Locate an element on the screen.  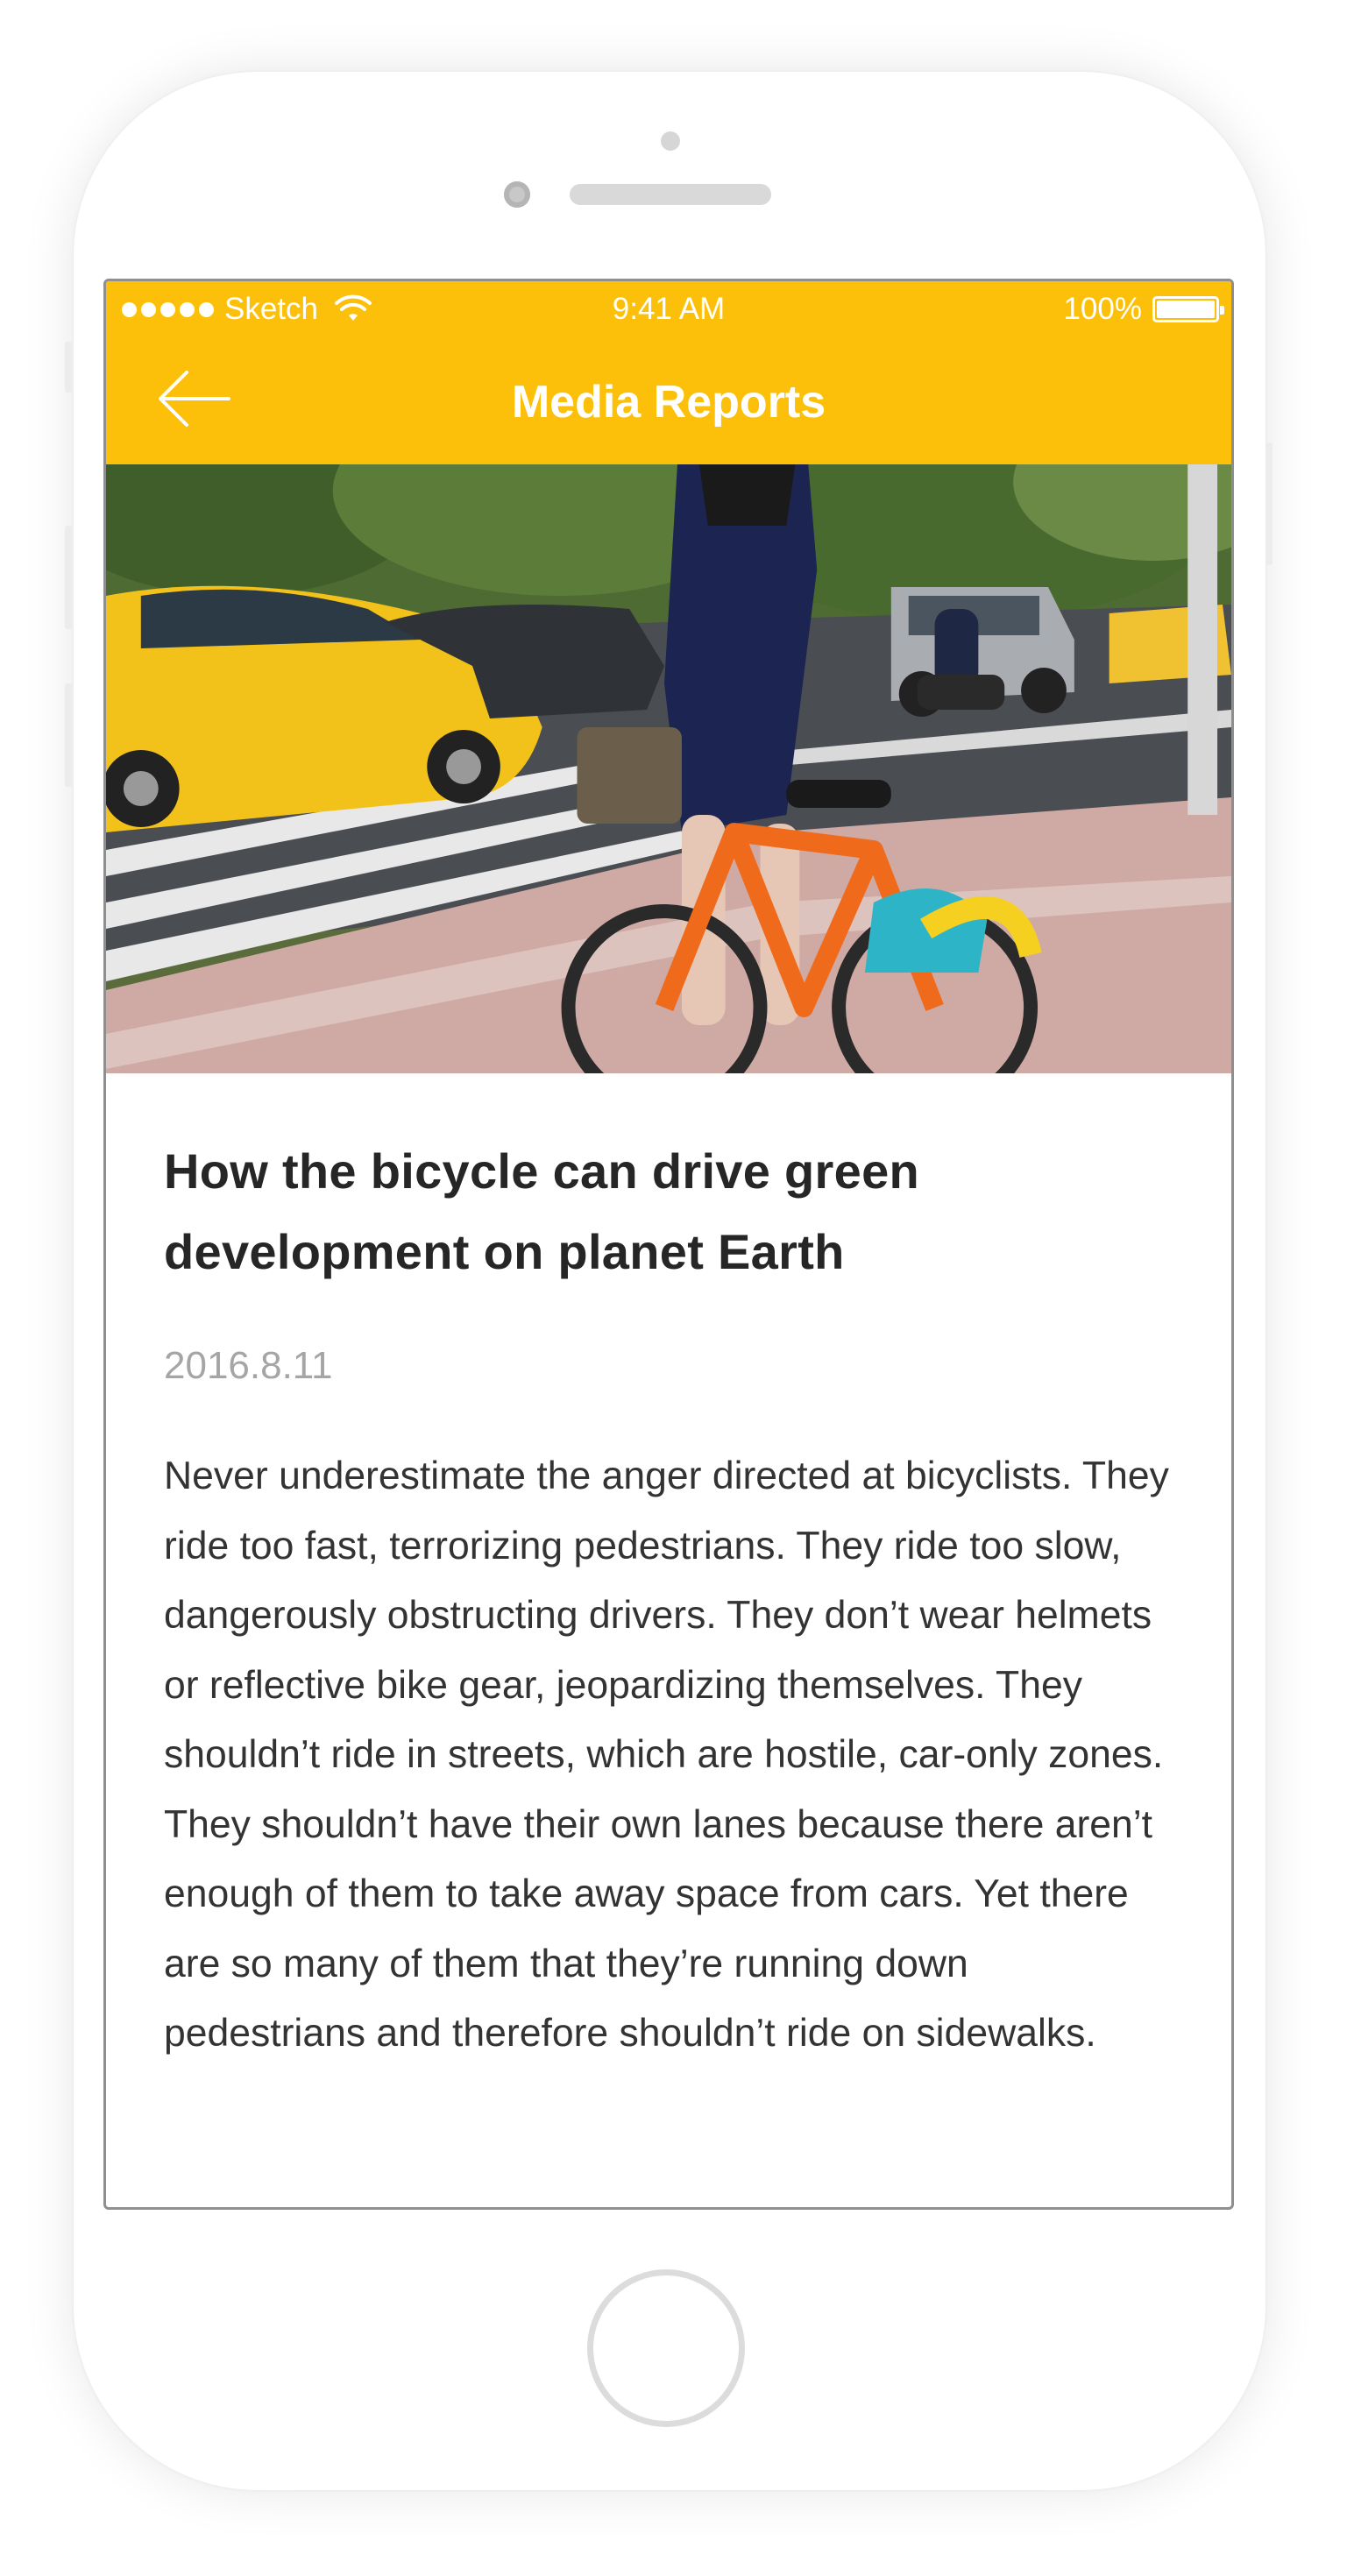
status-time: 9:41 AM is located at coordinates (669, 309).